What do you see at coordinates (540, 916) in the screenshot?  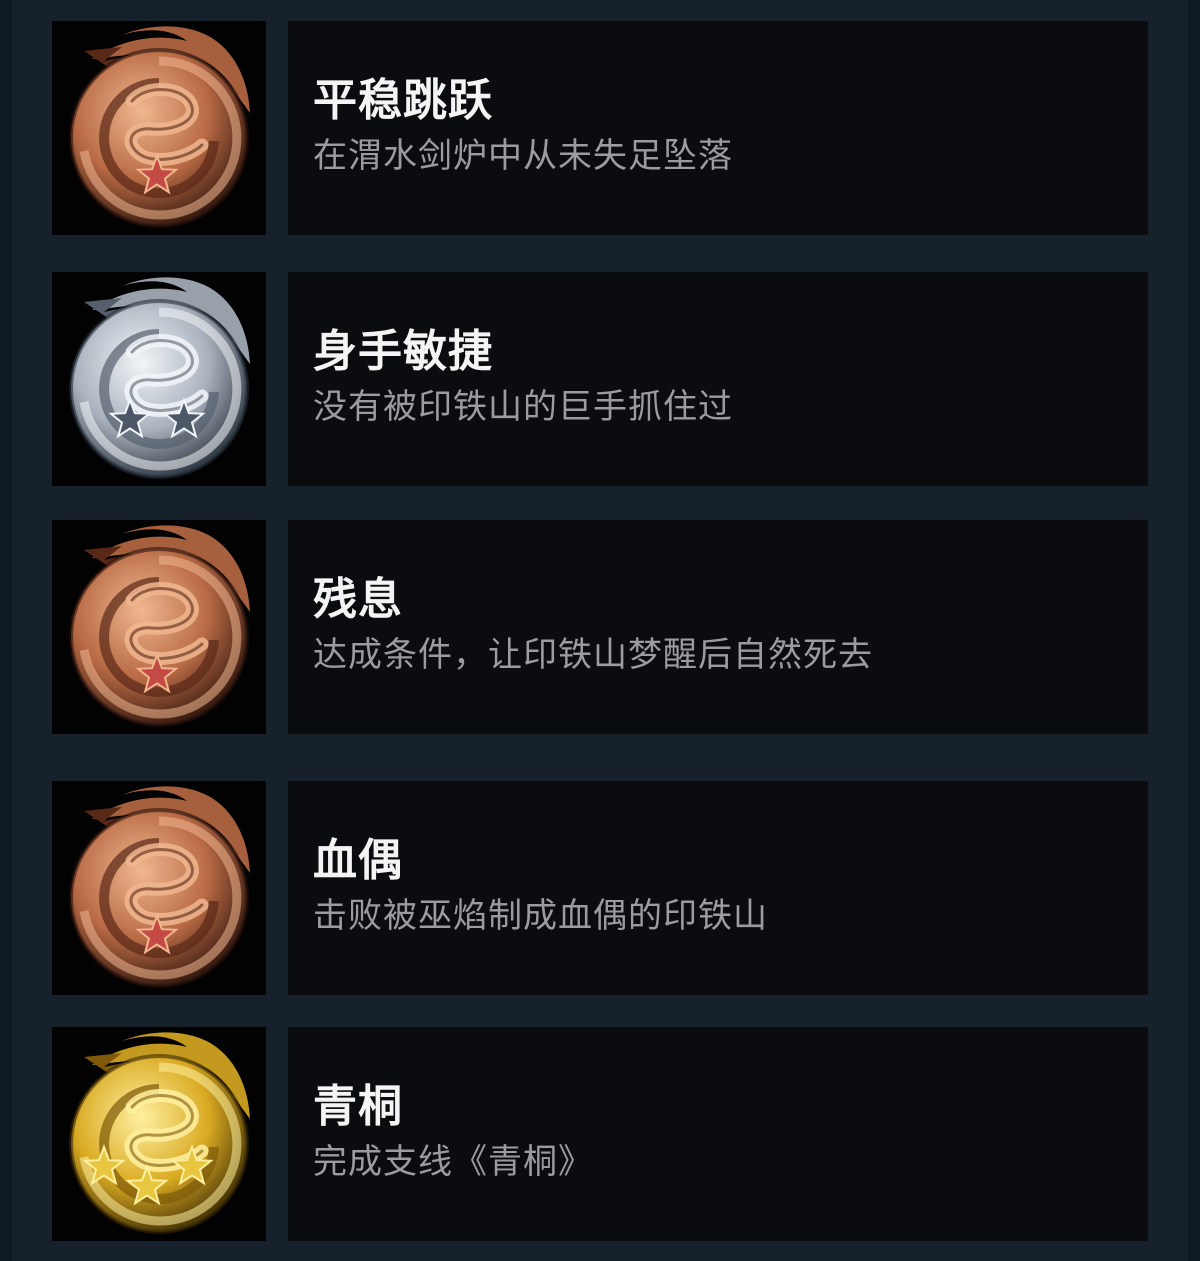 I see `achievement-description: 击败被巫焰制成血偶的印铁山` at bounding box center [540, 916].